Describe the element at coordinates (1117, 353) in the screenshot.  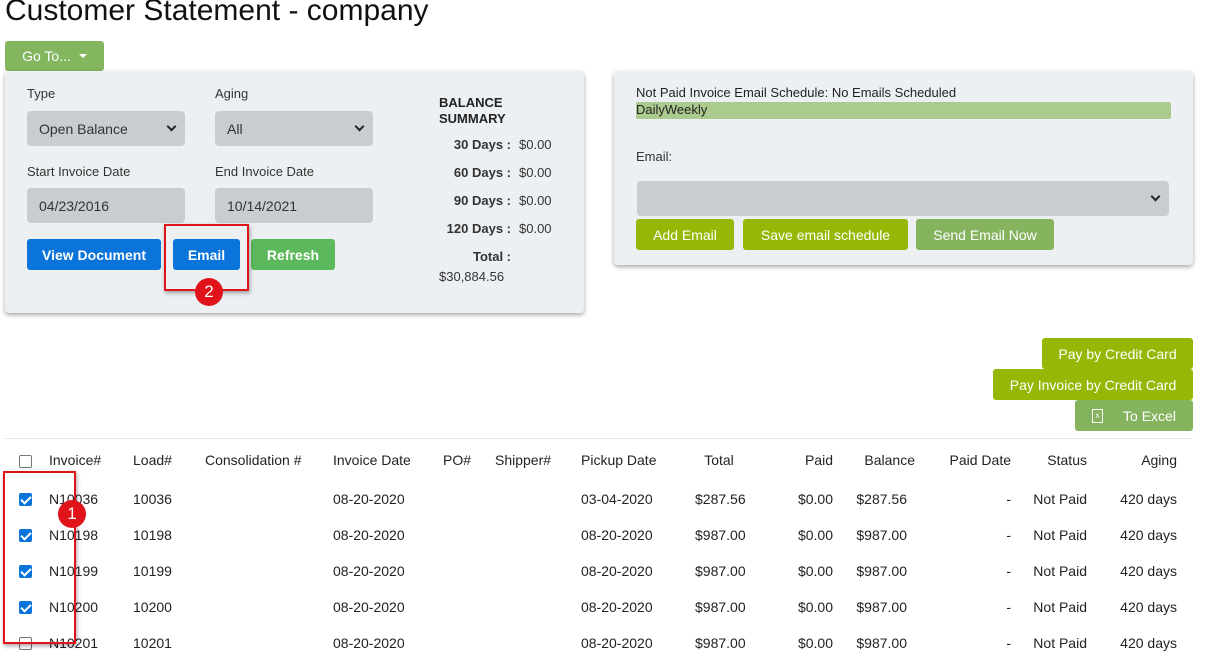
I see `pay-by-credit-card-button: Pay by Credit Card` at that location.